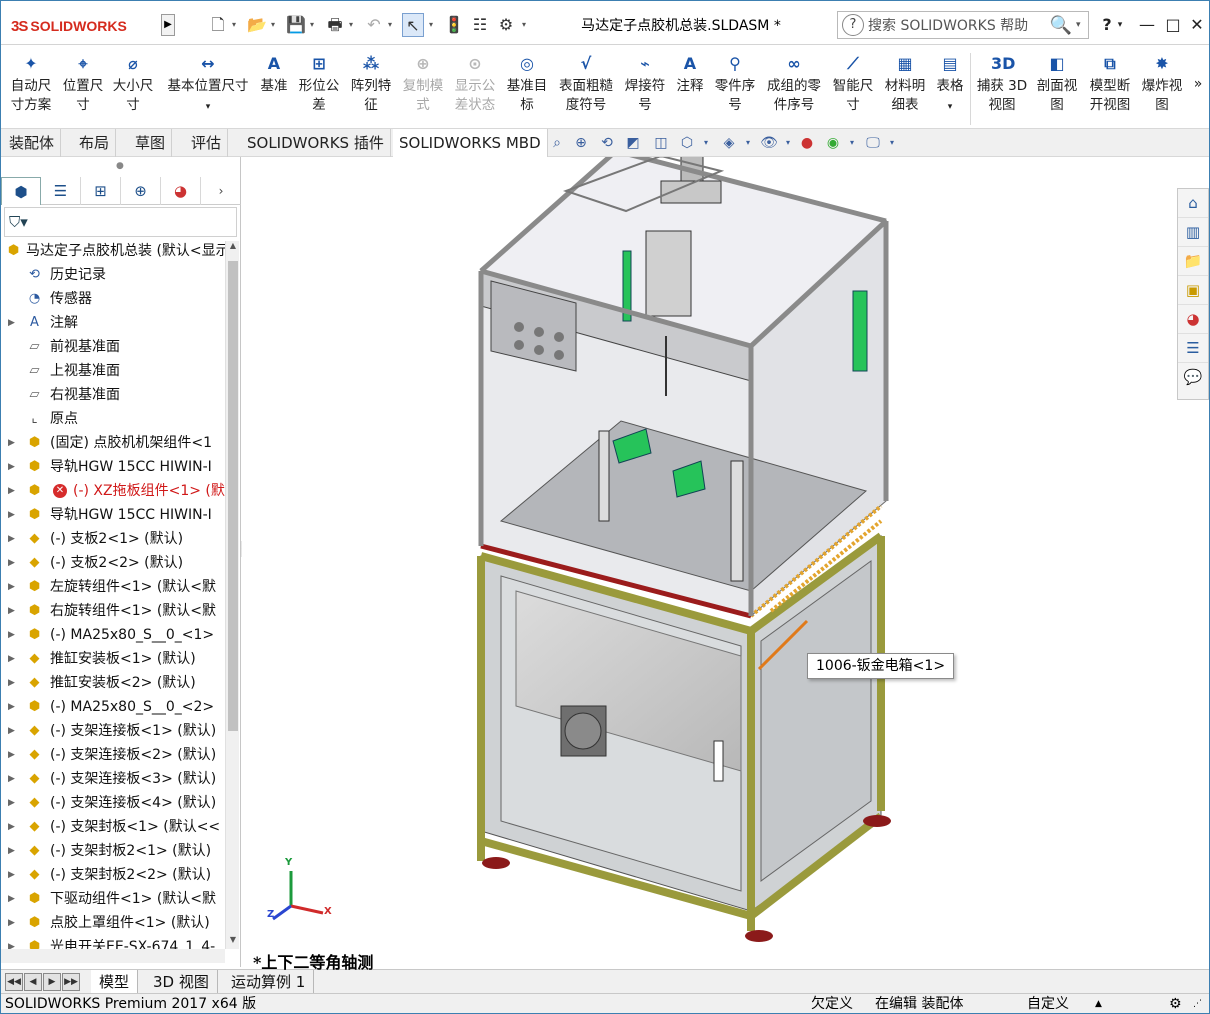 The width and height of the screenshot is (1210, 1014). Describe the element at coordinates (807, 143) in the screenshot. I see `edit-appearance-icon: ●` at that location.